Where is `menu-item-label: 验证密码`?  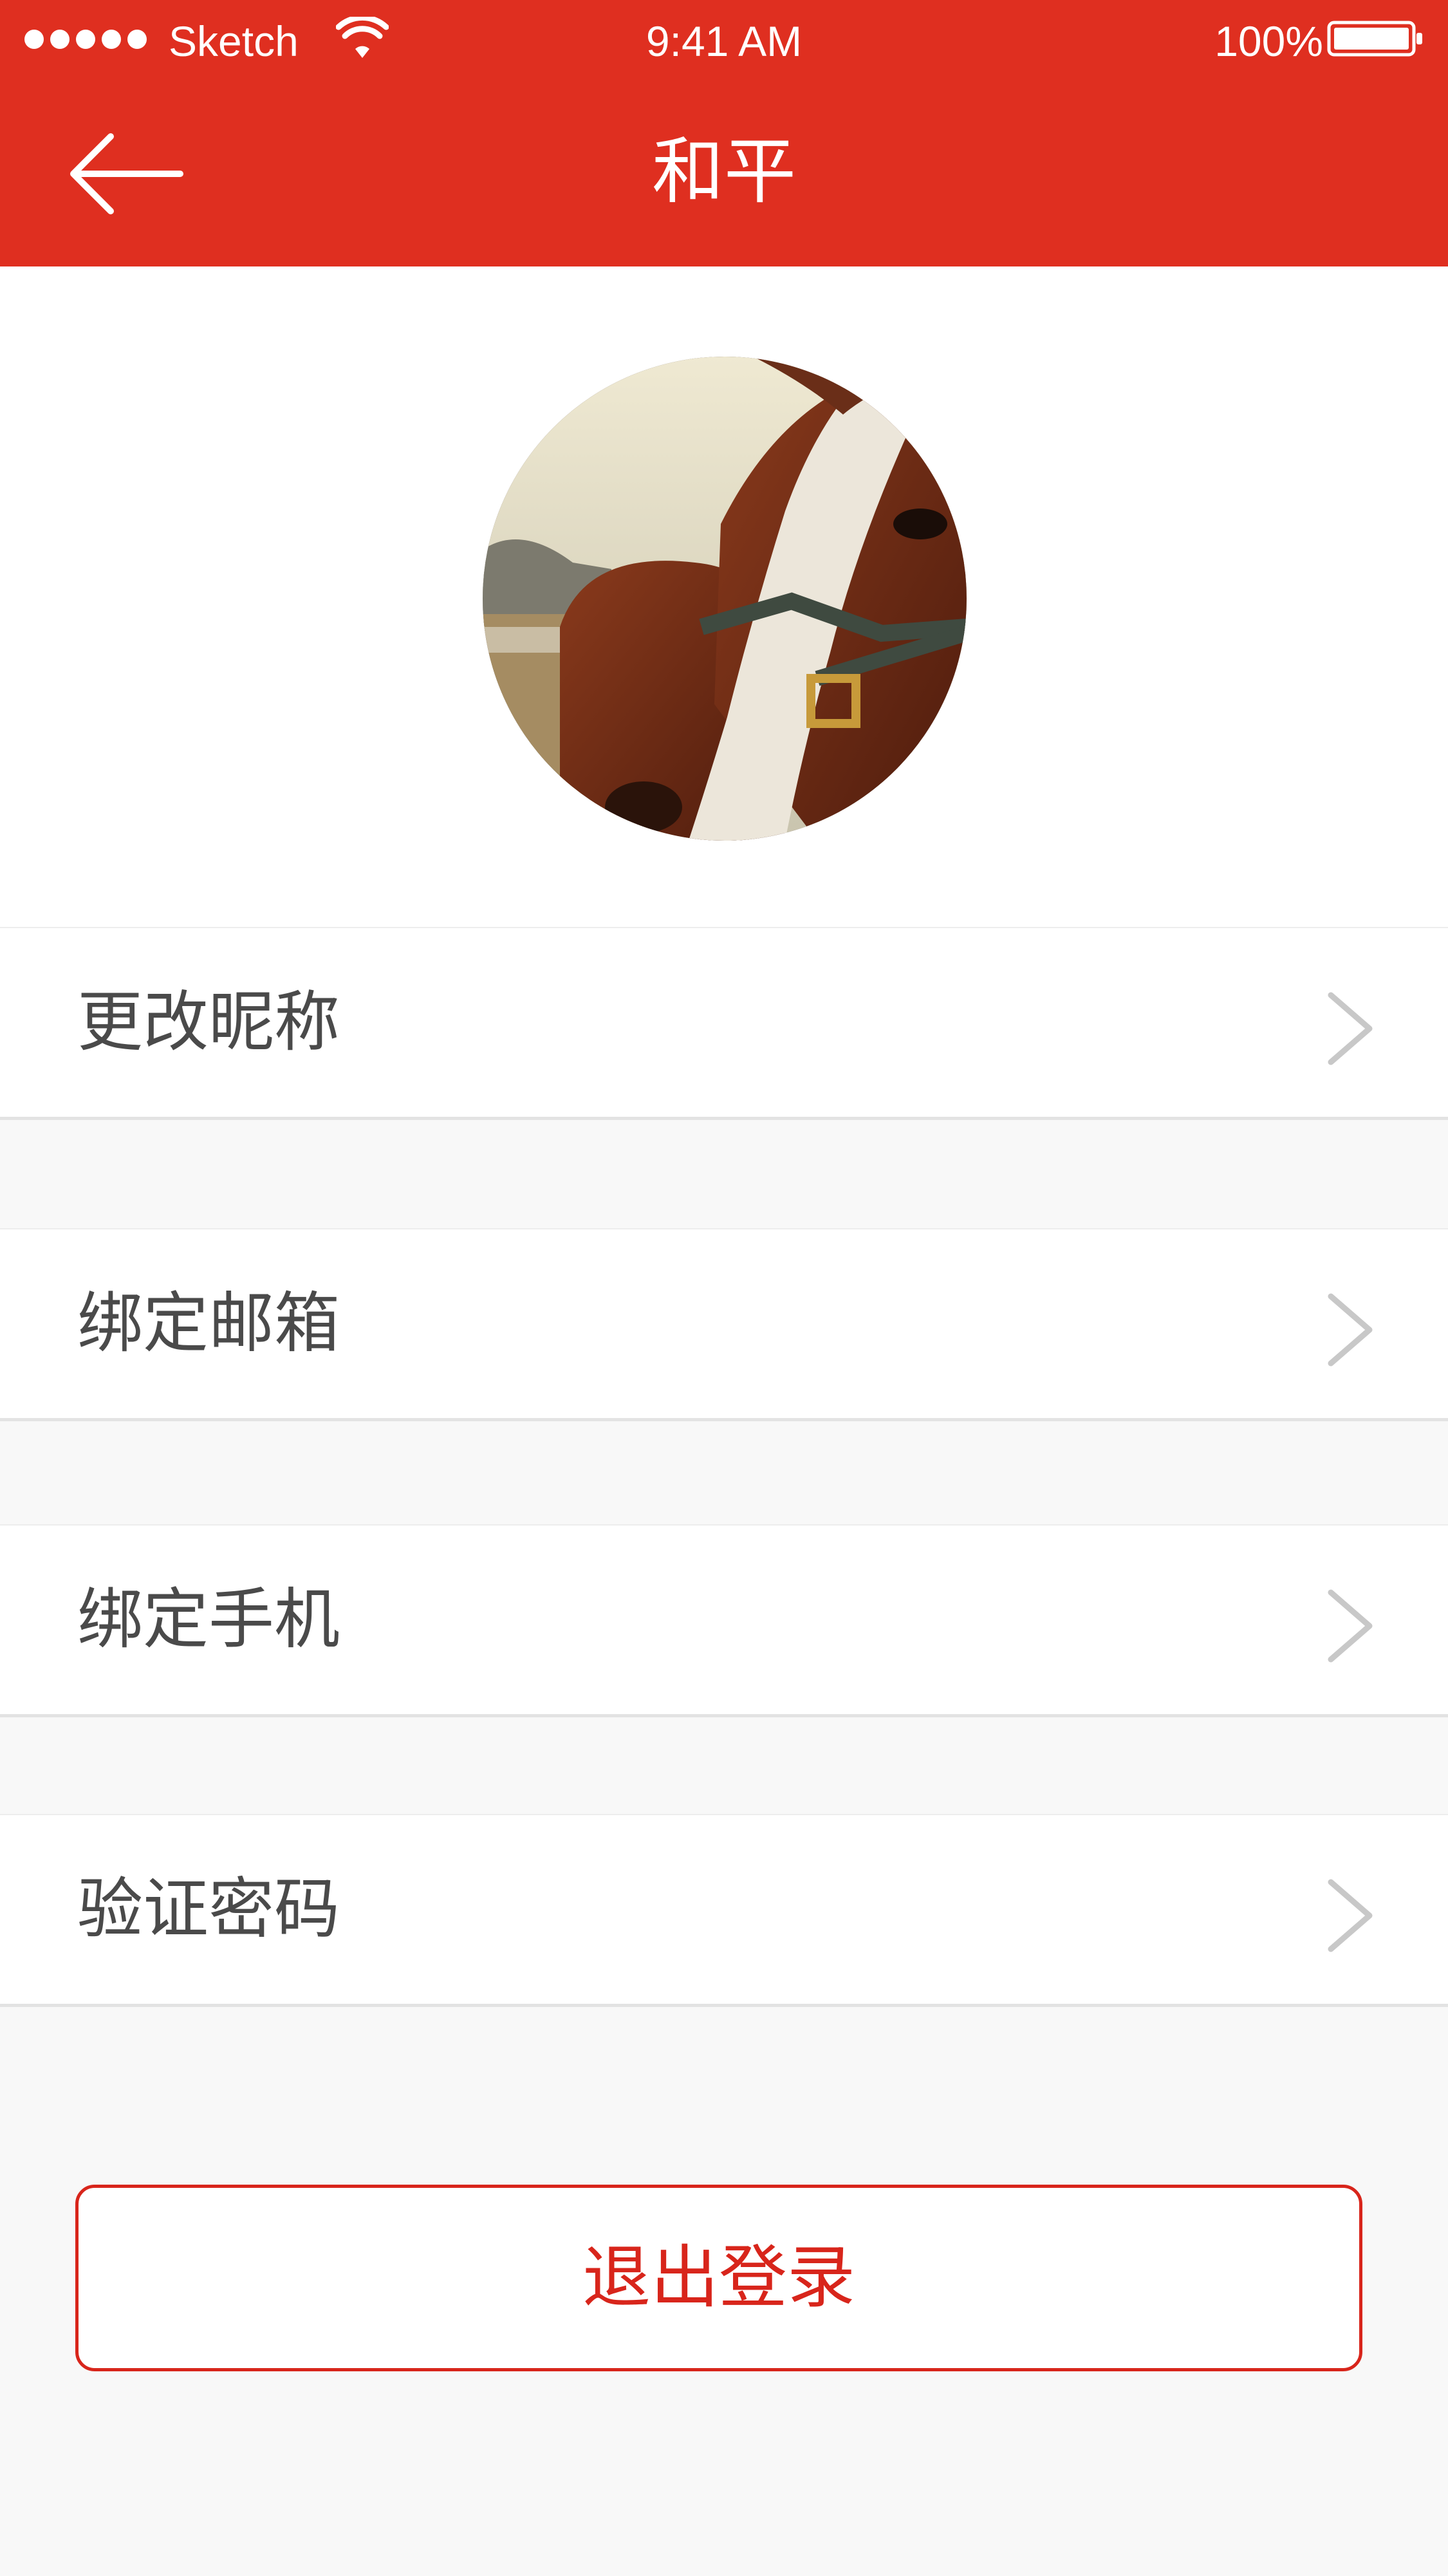
menu-item-label: 验证密码 is located at coordinates (208, 1910).